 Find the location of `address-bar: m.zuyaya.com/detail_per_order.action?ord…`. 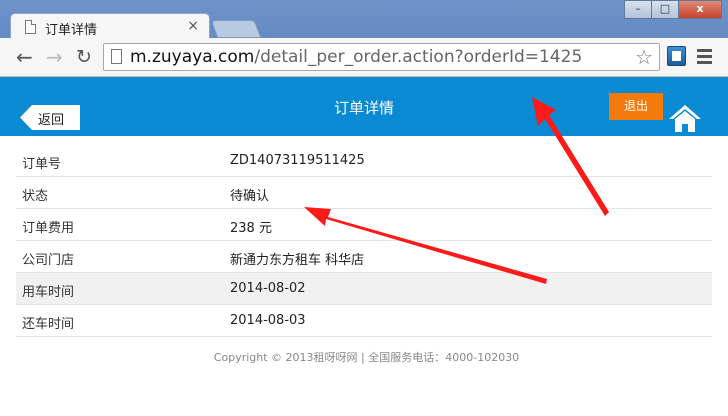

address-bar: m.zuyaya.com/detail_per_order.action?ord… is located at coordinates (381, 57).